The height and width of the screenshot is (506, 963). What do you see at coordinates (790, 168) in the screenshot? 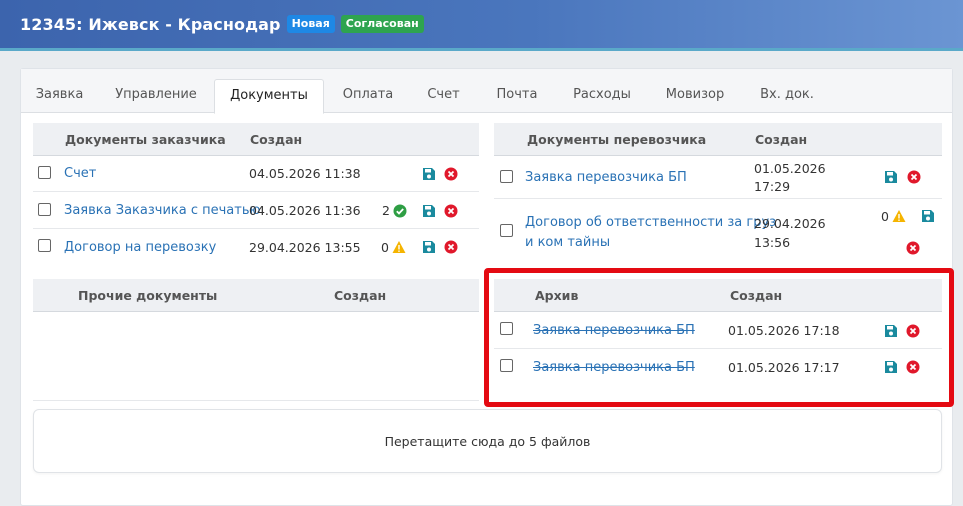
I see `created-date: 01.05.2026` at bounding box center [790, 168].